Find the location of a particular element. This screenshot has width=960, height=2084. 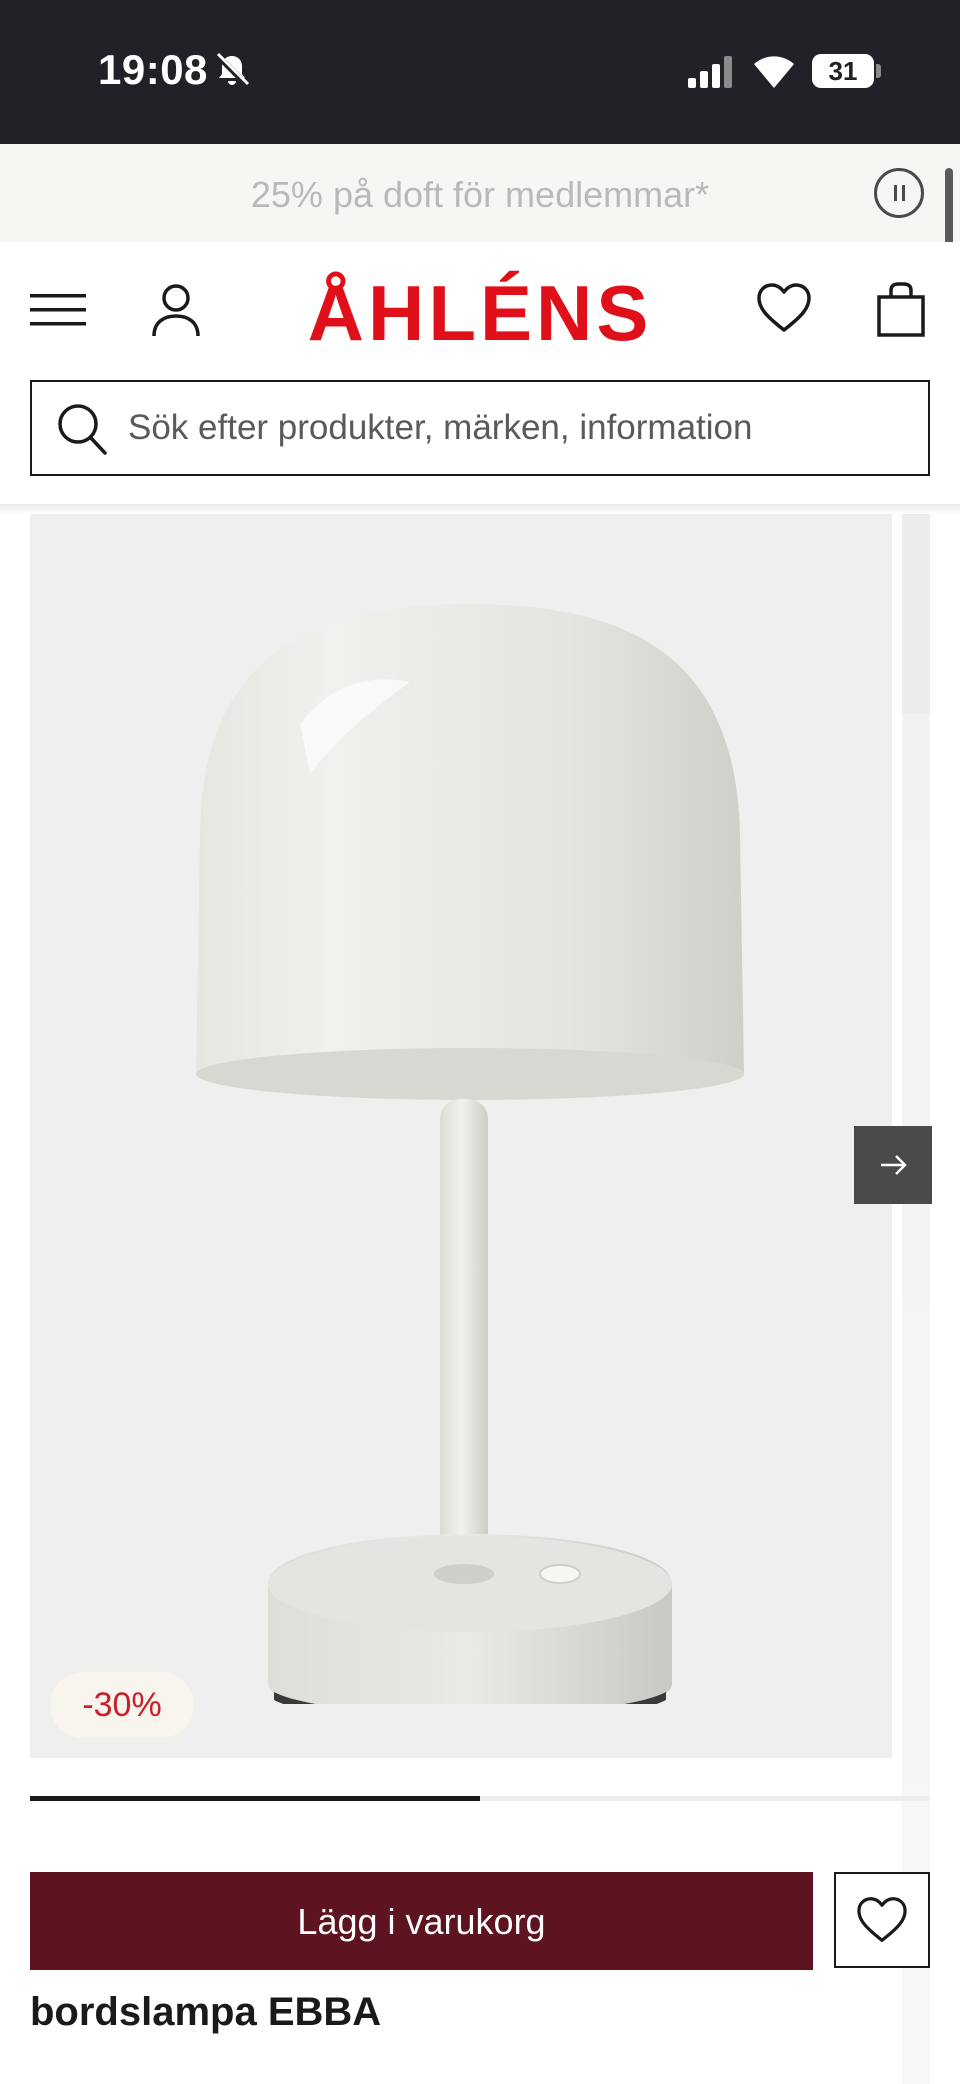

wishlist-button is located at coordinates (882, 1920).